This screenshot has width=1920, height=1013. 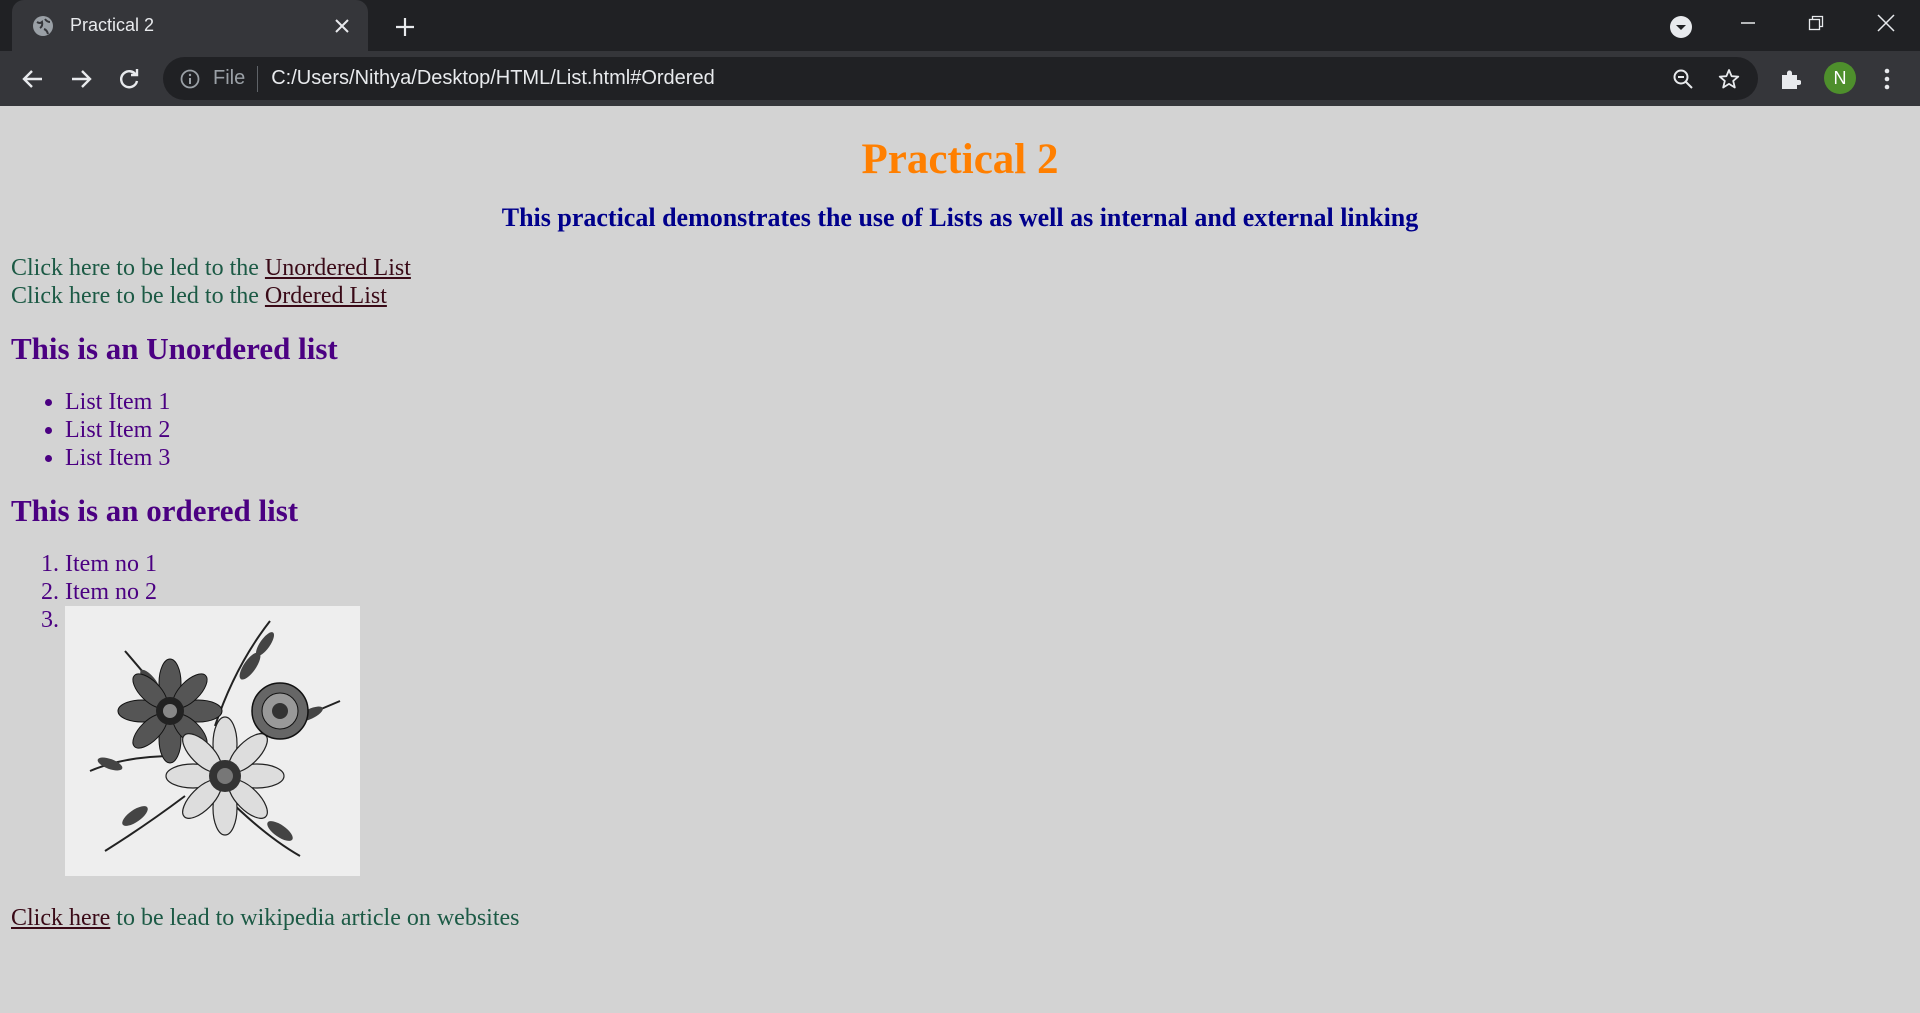 What do you see at coordinates (1887, 79) in the screenshot?
I see `menu-kebab-icon` at bounding box center [1887, 79].